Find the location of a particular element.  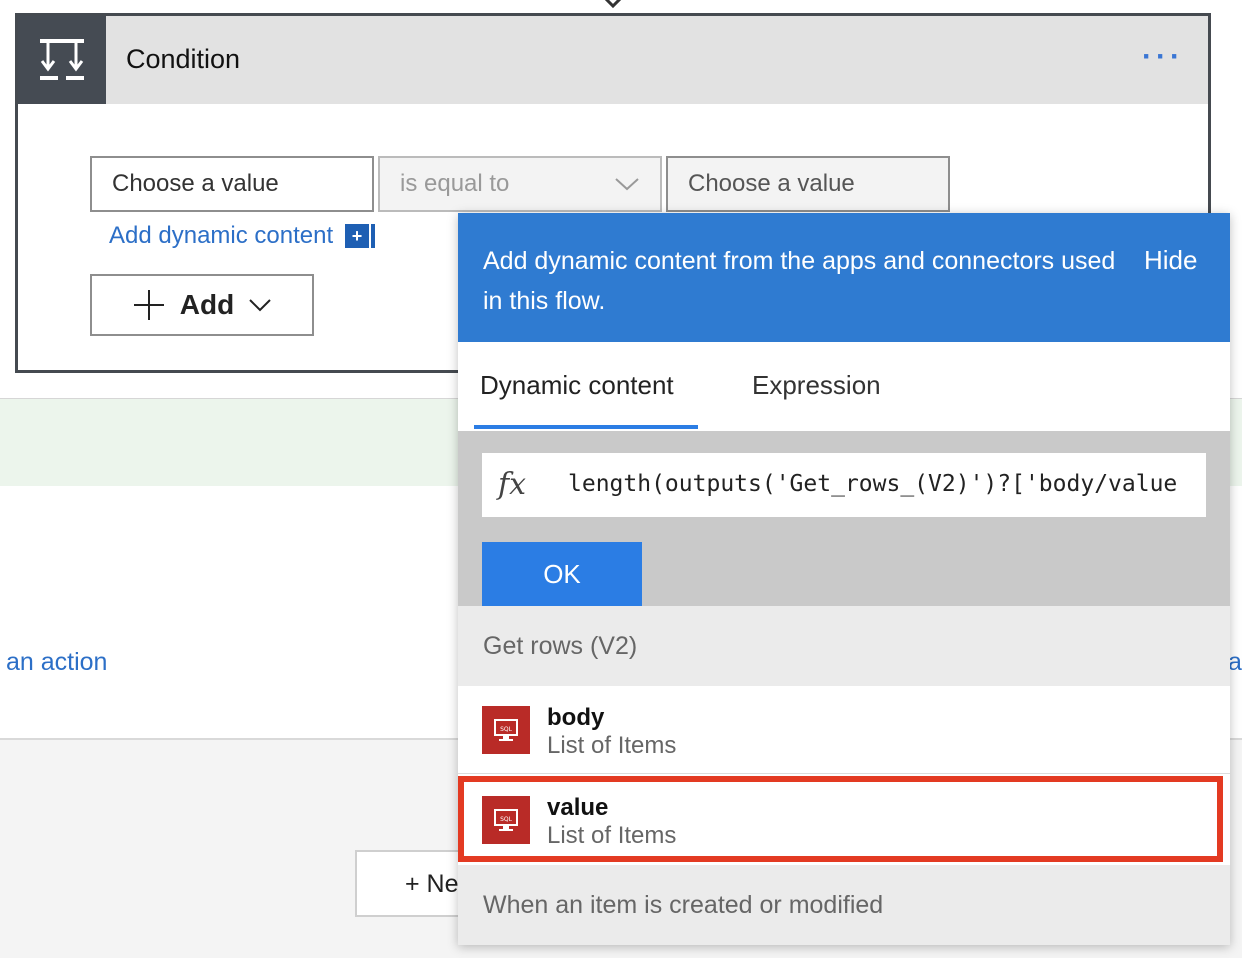

tab-dynamic-content: Dynamic content is located at coordinates (577, 385).